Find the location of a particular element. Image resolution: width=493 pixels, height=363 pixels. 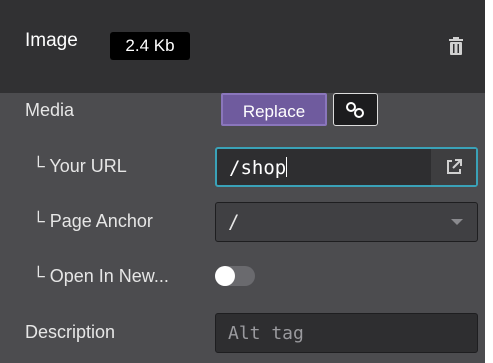

toggle-knob is located at coordinates (225, 276).